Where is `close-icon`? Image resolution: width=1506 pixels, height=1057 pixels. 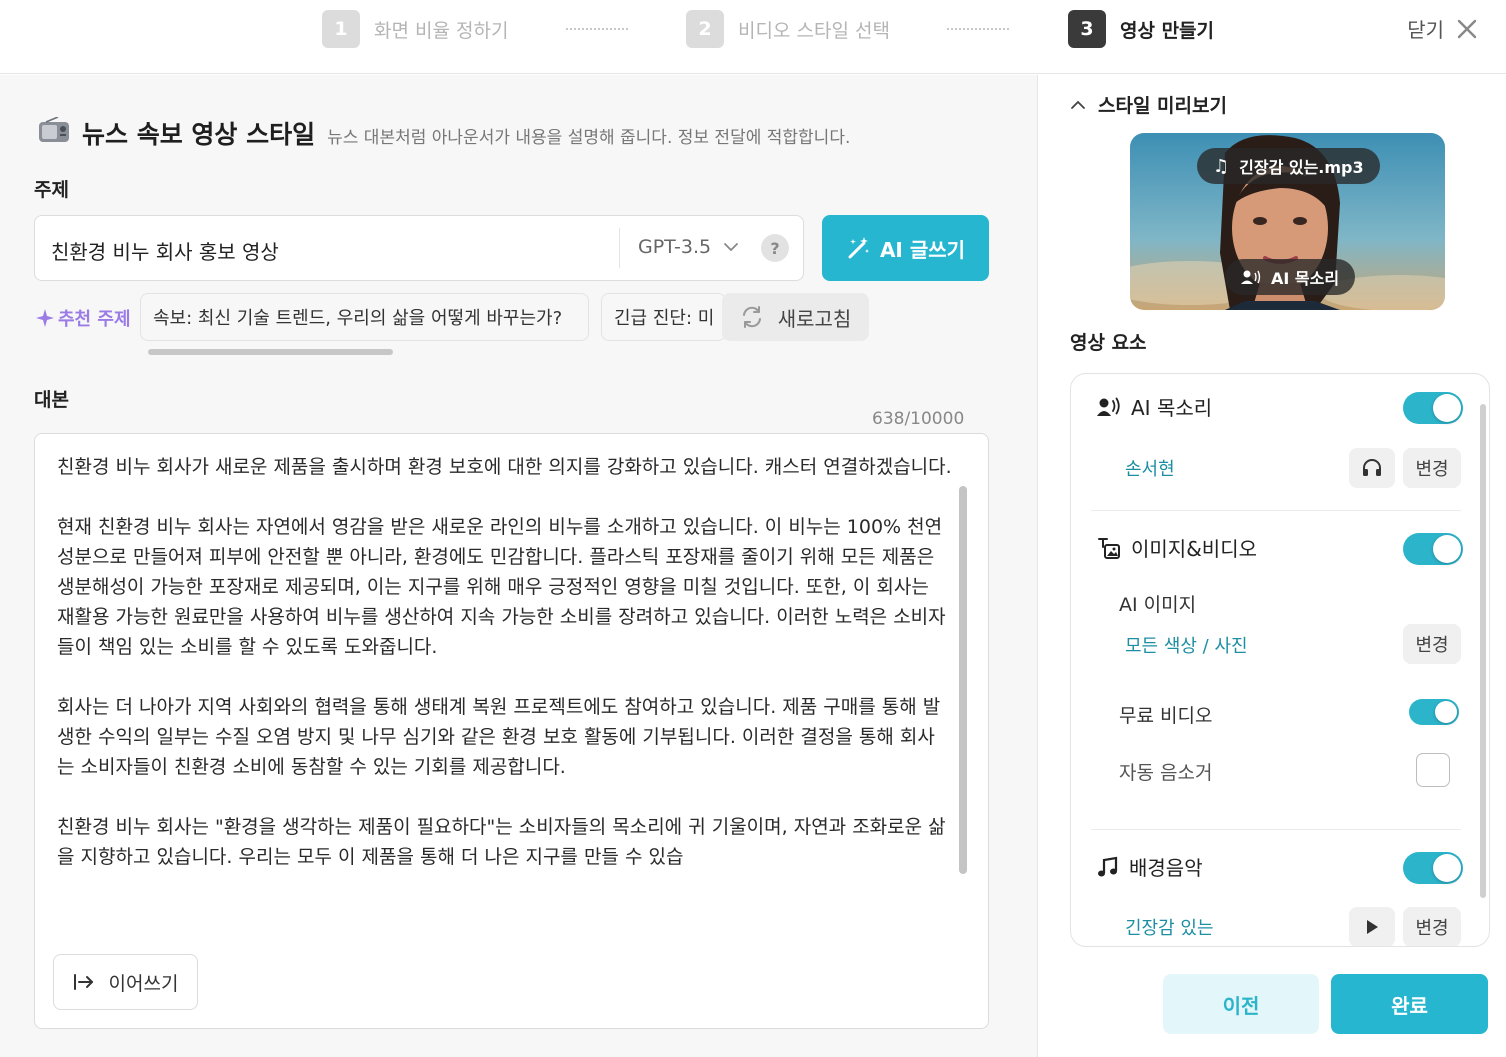 close-icon is located at coordinates (1467, 28).